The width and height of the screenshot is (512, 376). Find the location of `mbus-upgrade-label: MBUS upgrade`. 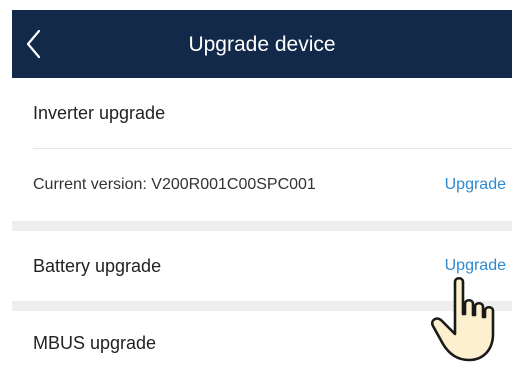

mbus-upgrade-label: MBUS upgrade is located at coordinates (95, 343).